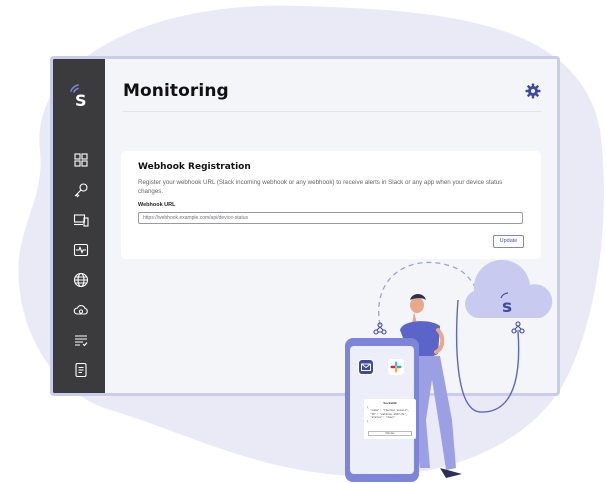 This screenshot has width=606, height=483. I want to click on globe-icon, so click(81, 280).